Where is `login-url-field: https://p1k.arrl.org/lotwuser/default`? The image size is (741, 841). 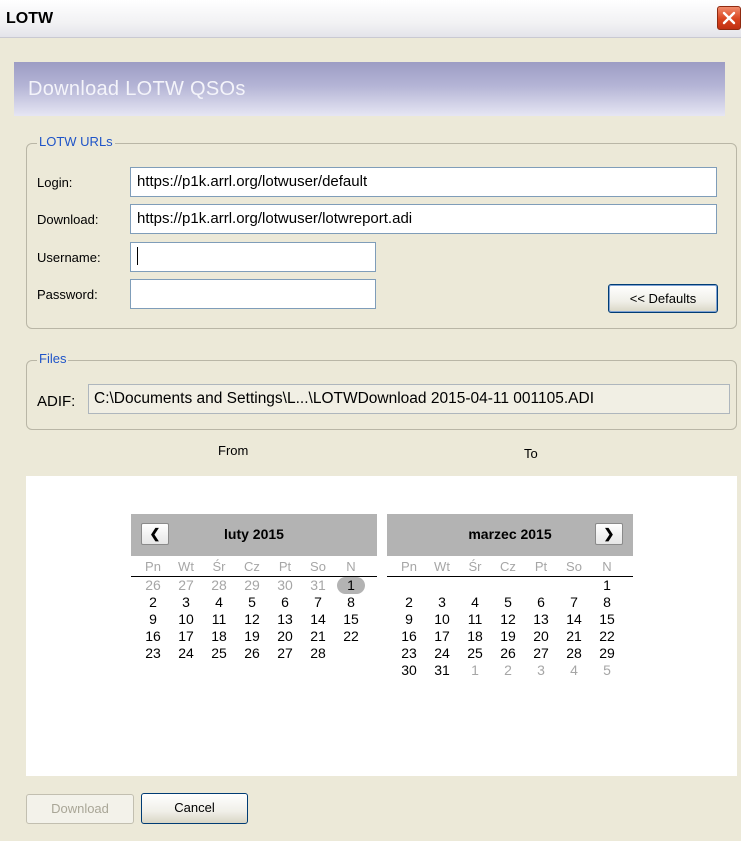 login-url-field: https://p1k.arrl.org/lotwuser/default is located at coordinates (423, 182).